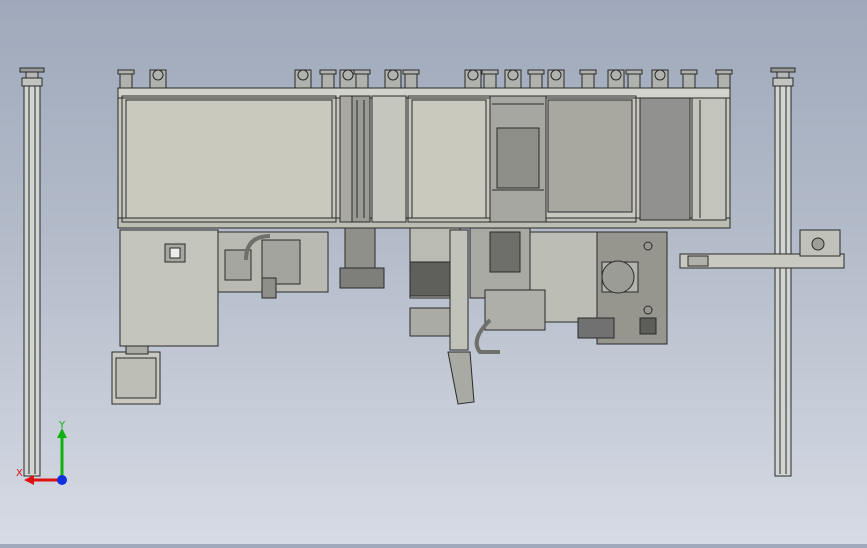 The height and width of the screenshot is (548, 867). What do you see at coordinates (32, 272) in the screenshot?
I see `left-support-column` at bounding box center [32, 272].